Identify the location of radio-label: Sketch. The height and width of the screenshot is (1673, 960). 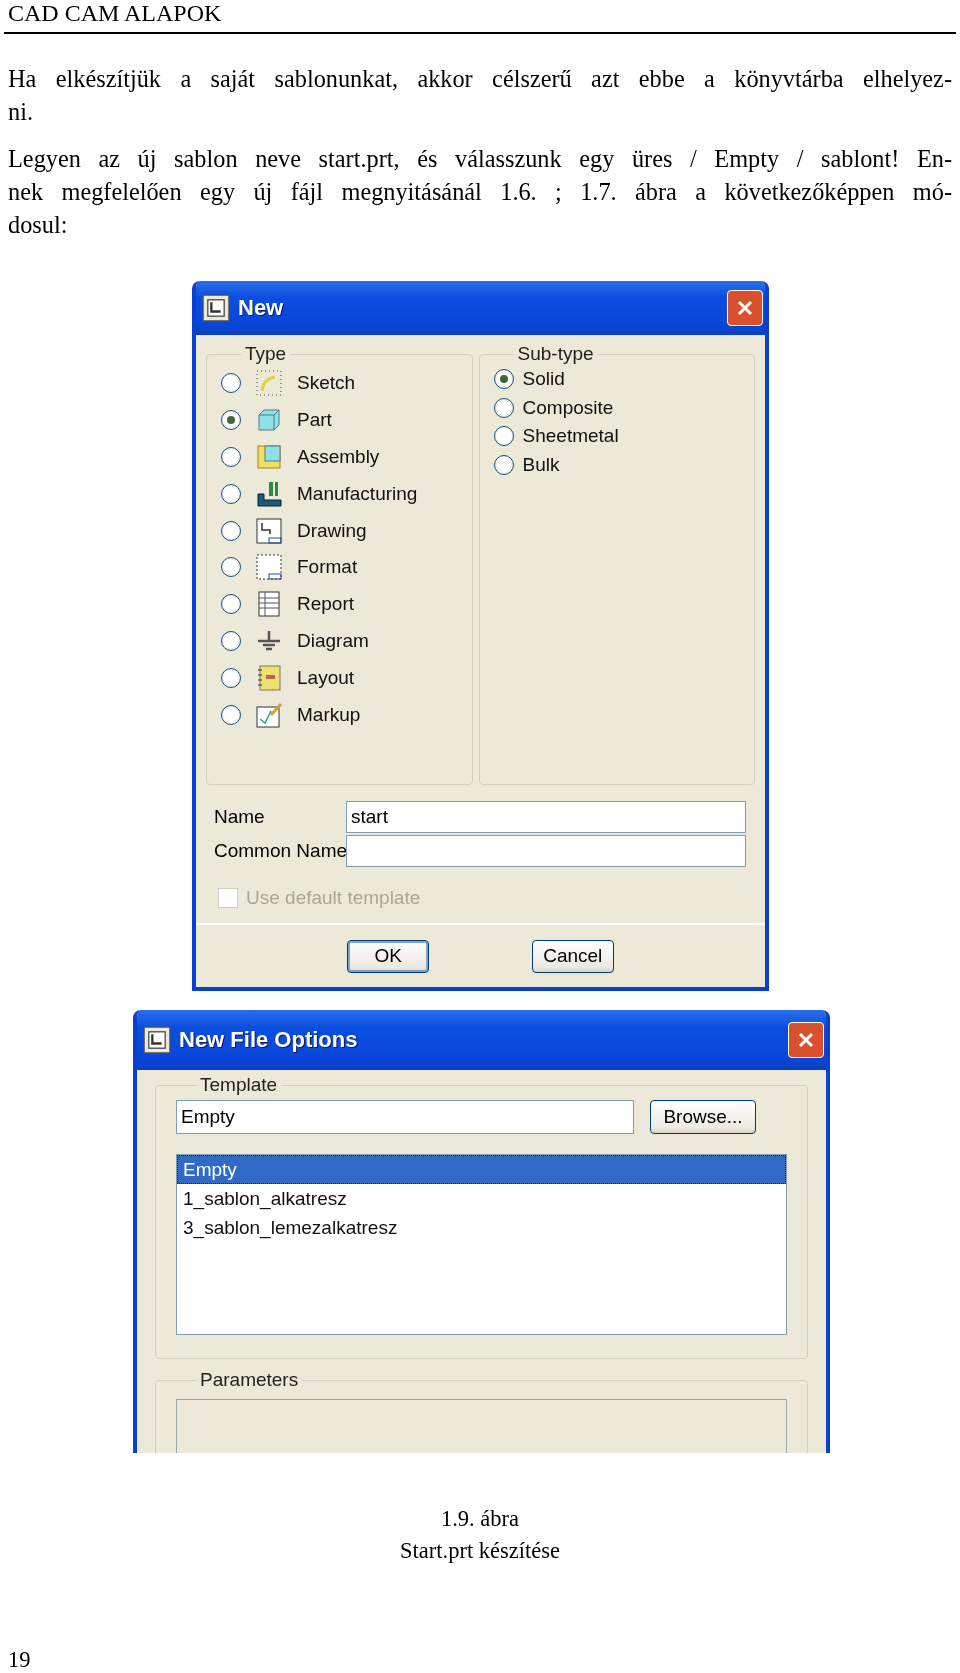
(326, 383).